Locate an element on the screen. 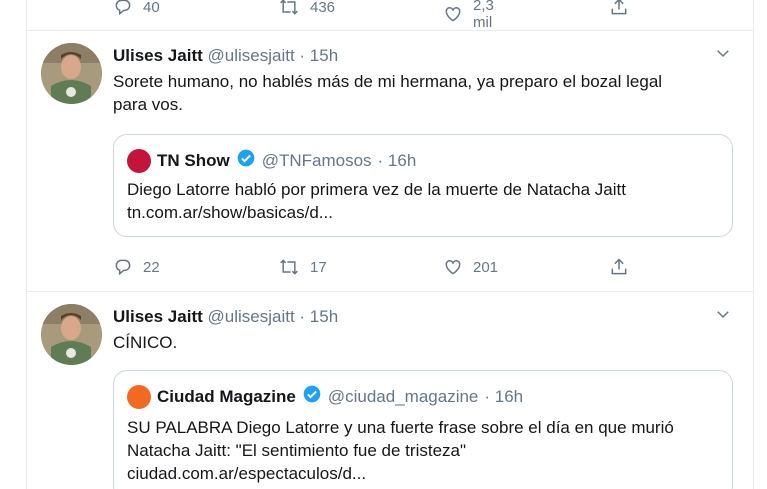 The height and width of the screenshot is (489, 767). like-count: 2,3 mil is located at coordinates (483, 15).